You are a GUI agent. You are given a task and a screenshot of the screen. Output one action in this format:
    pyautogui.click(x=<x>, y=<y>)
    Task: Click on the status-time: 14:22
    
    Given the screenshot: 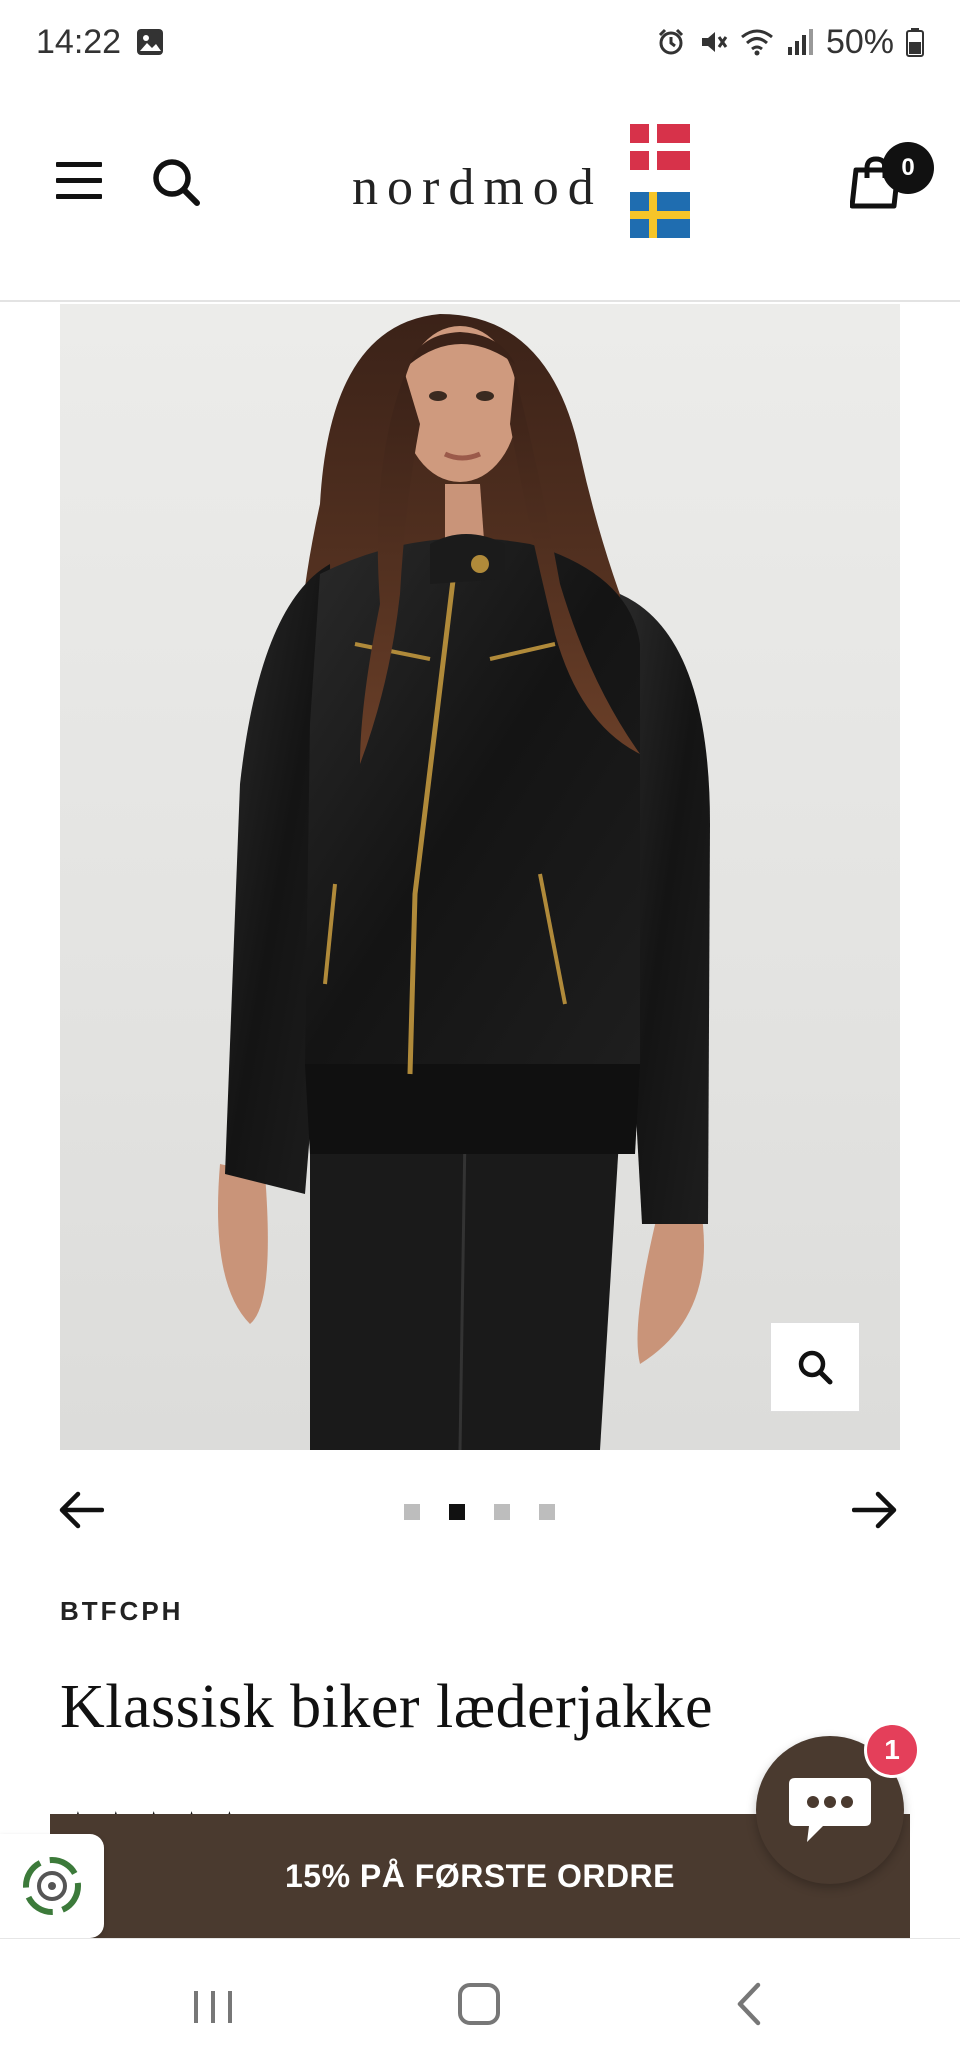 What is the action you would take?
    pyautogui.click(x=79, y=41)
    